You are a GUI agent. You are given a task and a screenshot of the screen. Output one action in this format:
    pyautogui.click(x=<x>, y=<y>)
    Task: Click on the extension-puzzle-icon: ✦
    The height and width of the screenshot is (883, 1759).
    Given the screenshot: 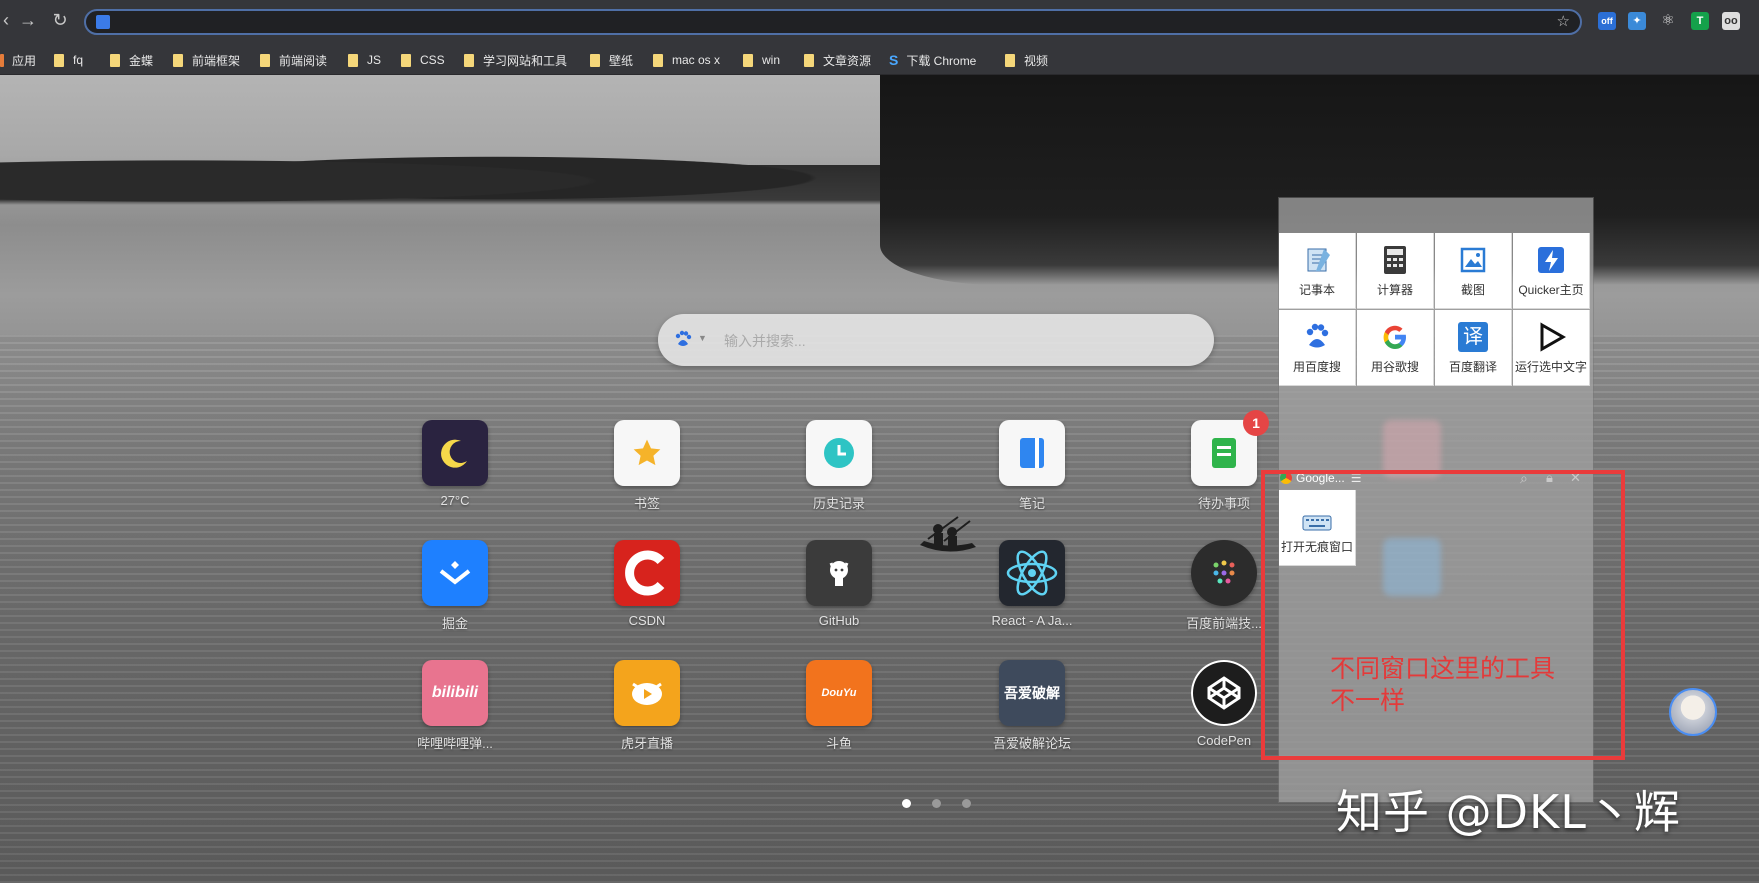 What is the action you would take?
    pyautogui.click(x=1637, y=21)
    